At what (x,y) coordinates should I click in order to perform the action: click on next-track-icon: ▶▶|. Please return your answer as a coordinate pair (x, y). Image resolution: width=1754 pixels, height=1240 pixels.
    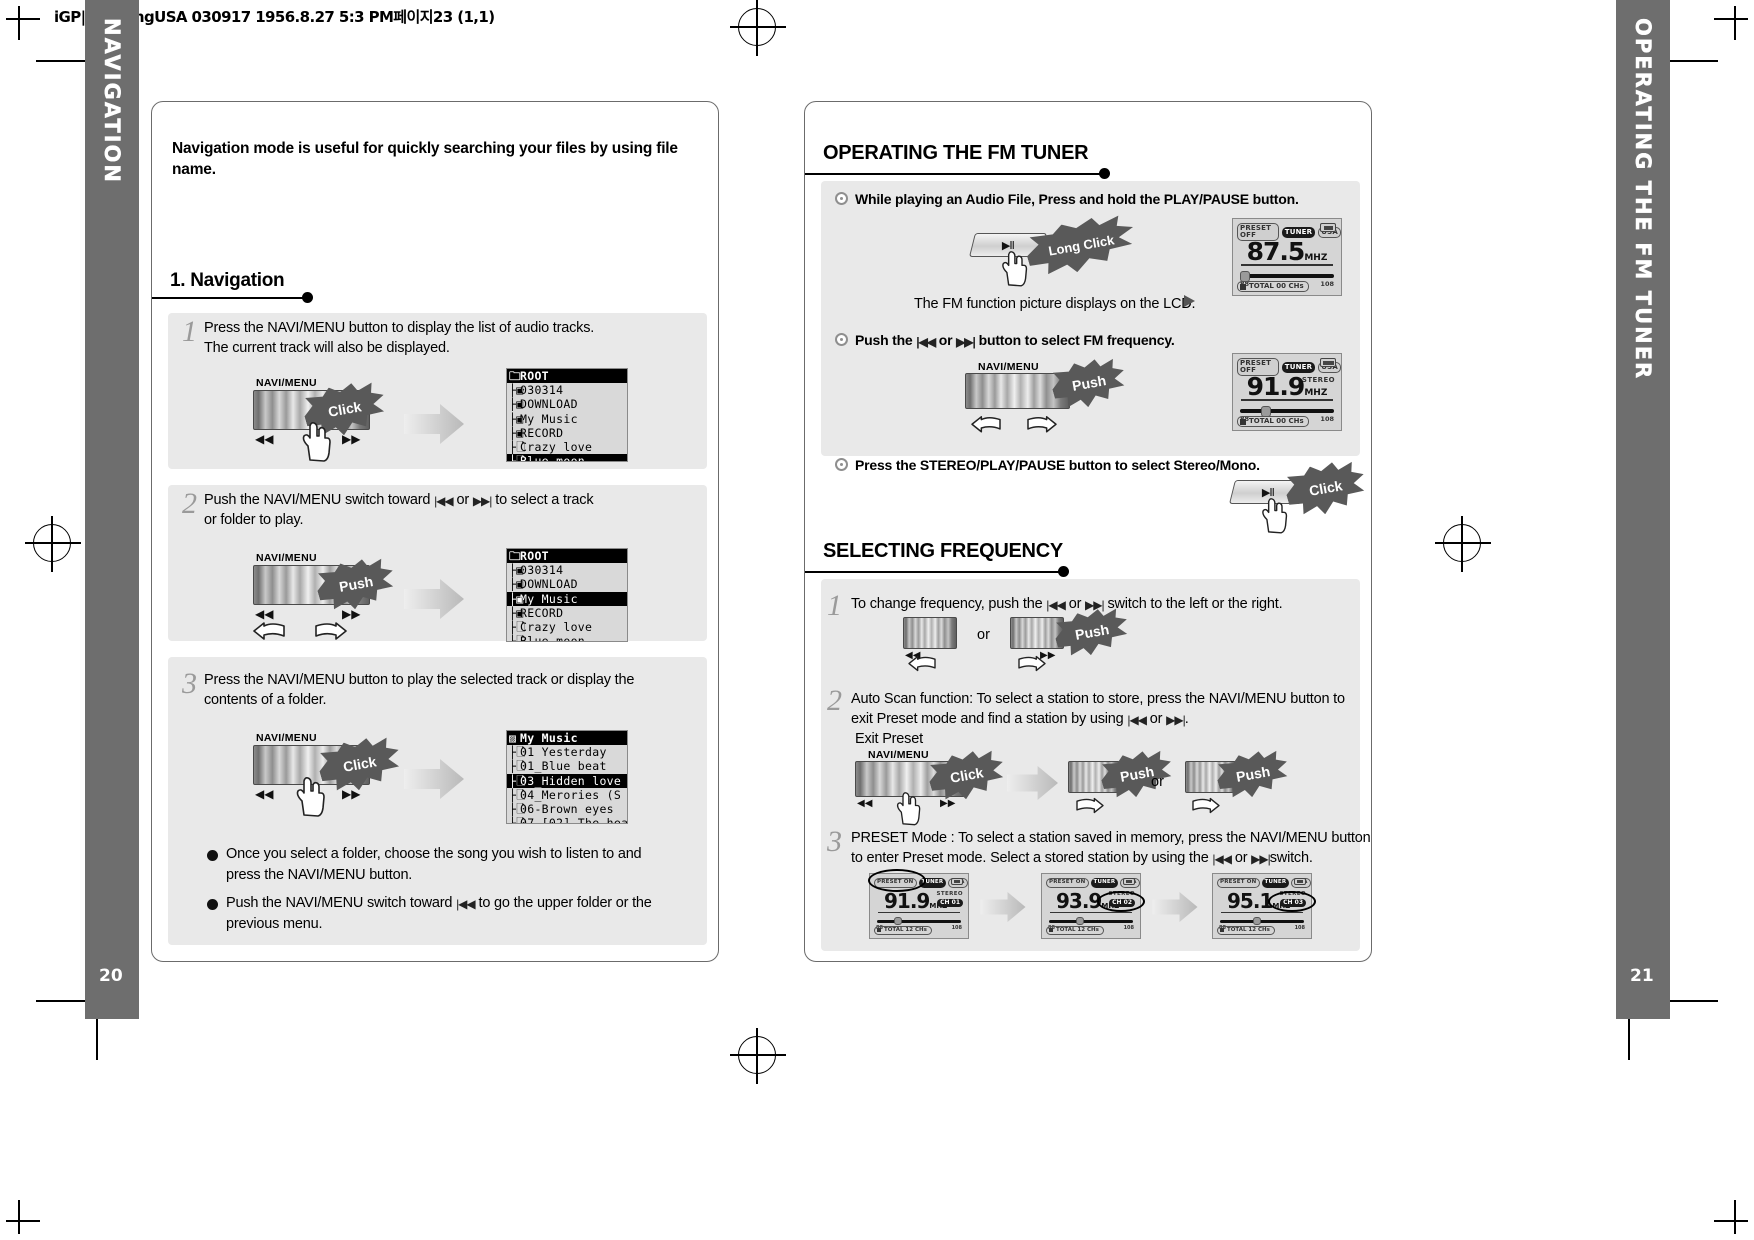
    Looking at the image, I should click on (1176, 720).